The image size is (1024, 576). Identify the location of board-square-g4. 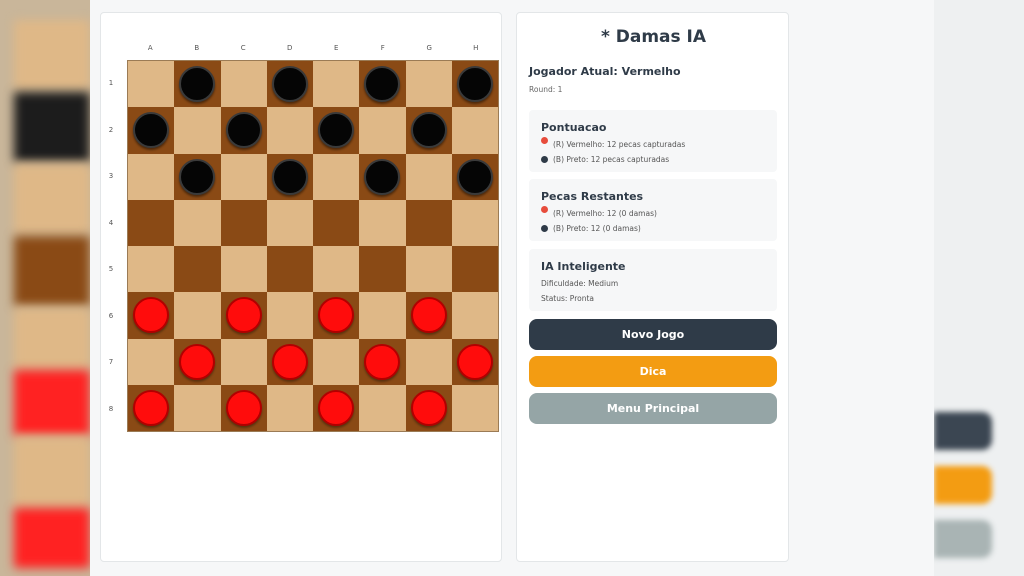
(428, 222).